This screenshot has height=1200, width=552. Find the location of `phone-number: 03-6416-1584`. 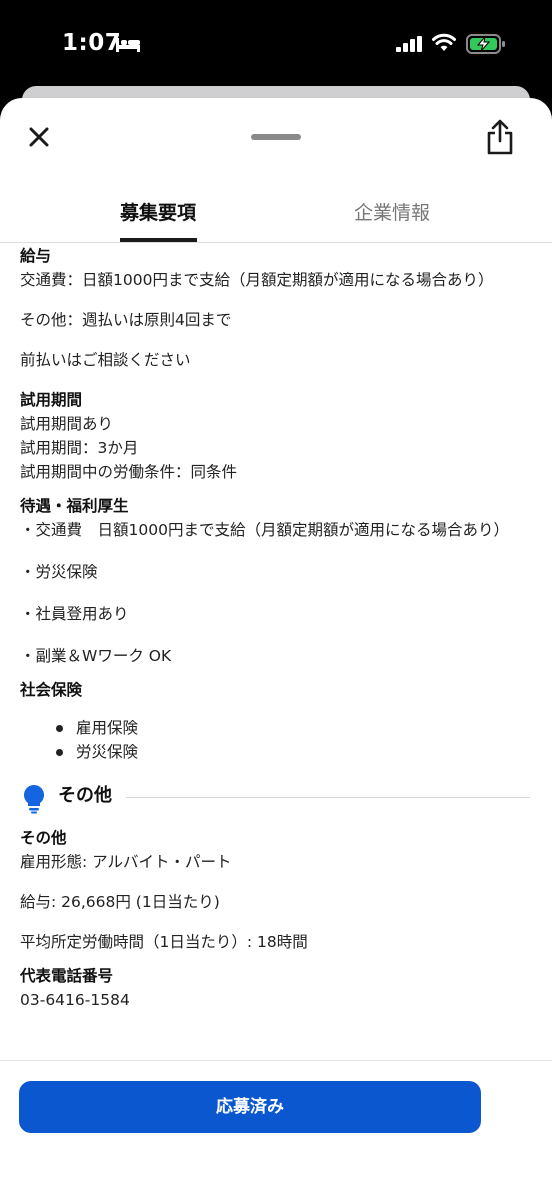

phone-number: 03-6416-1584 is located at coordinates (280, 1000).